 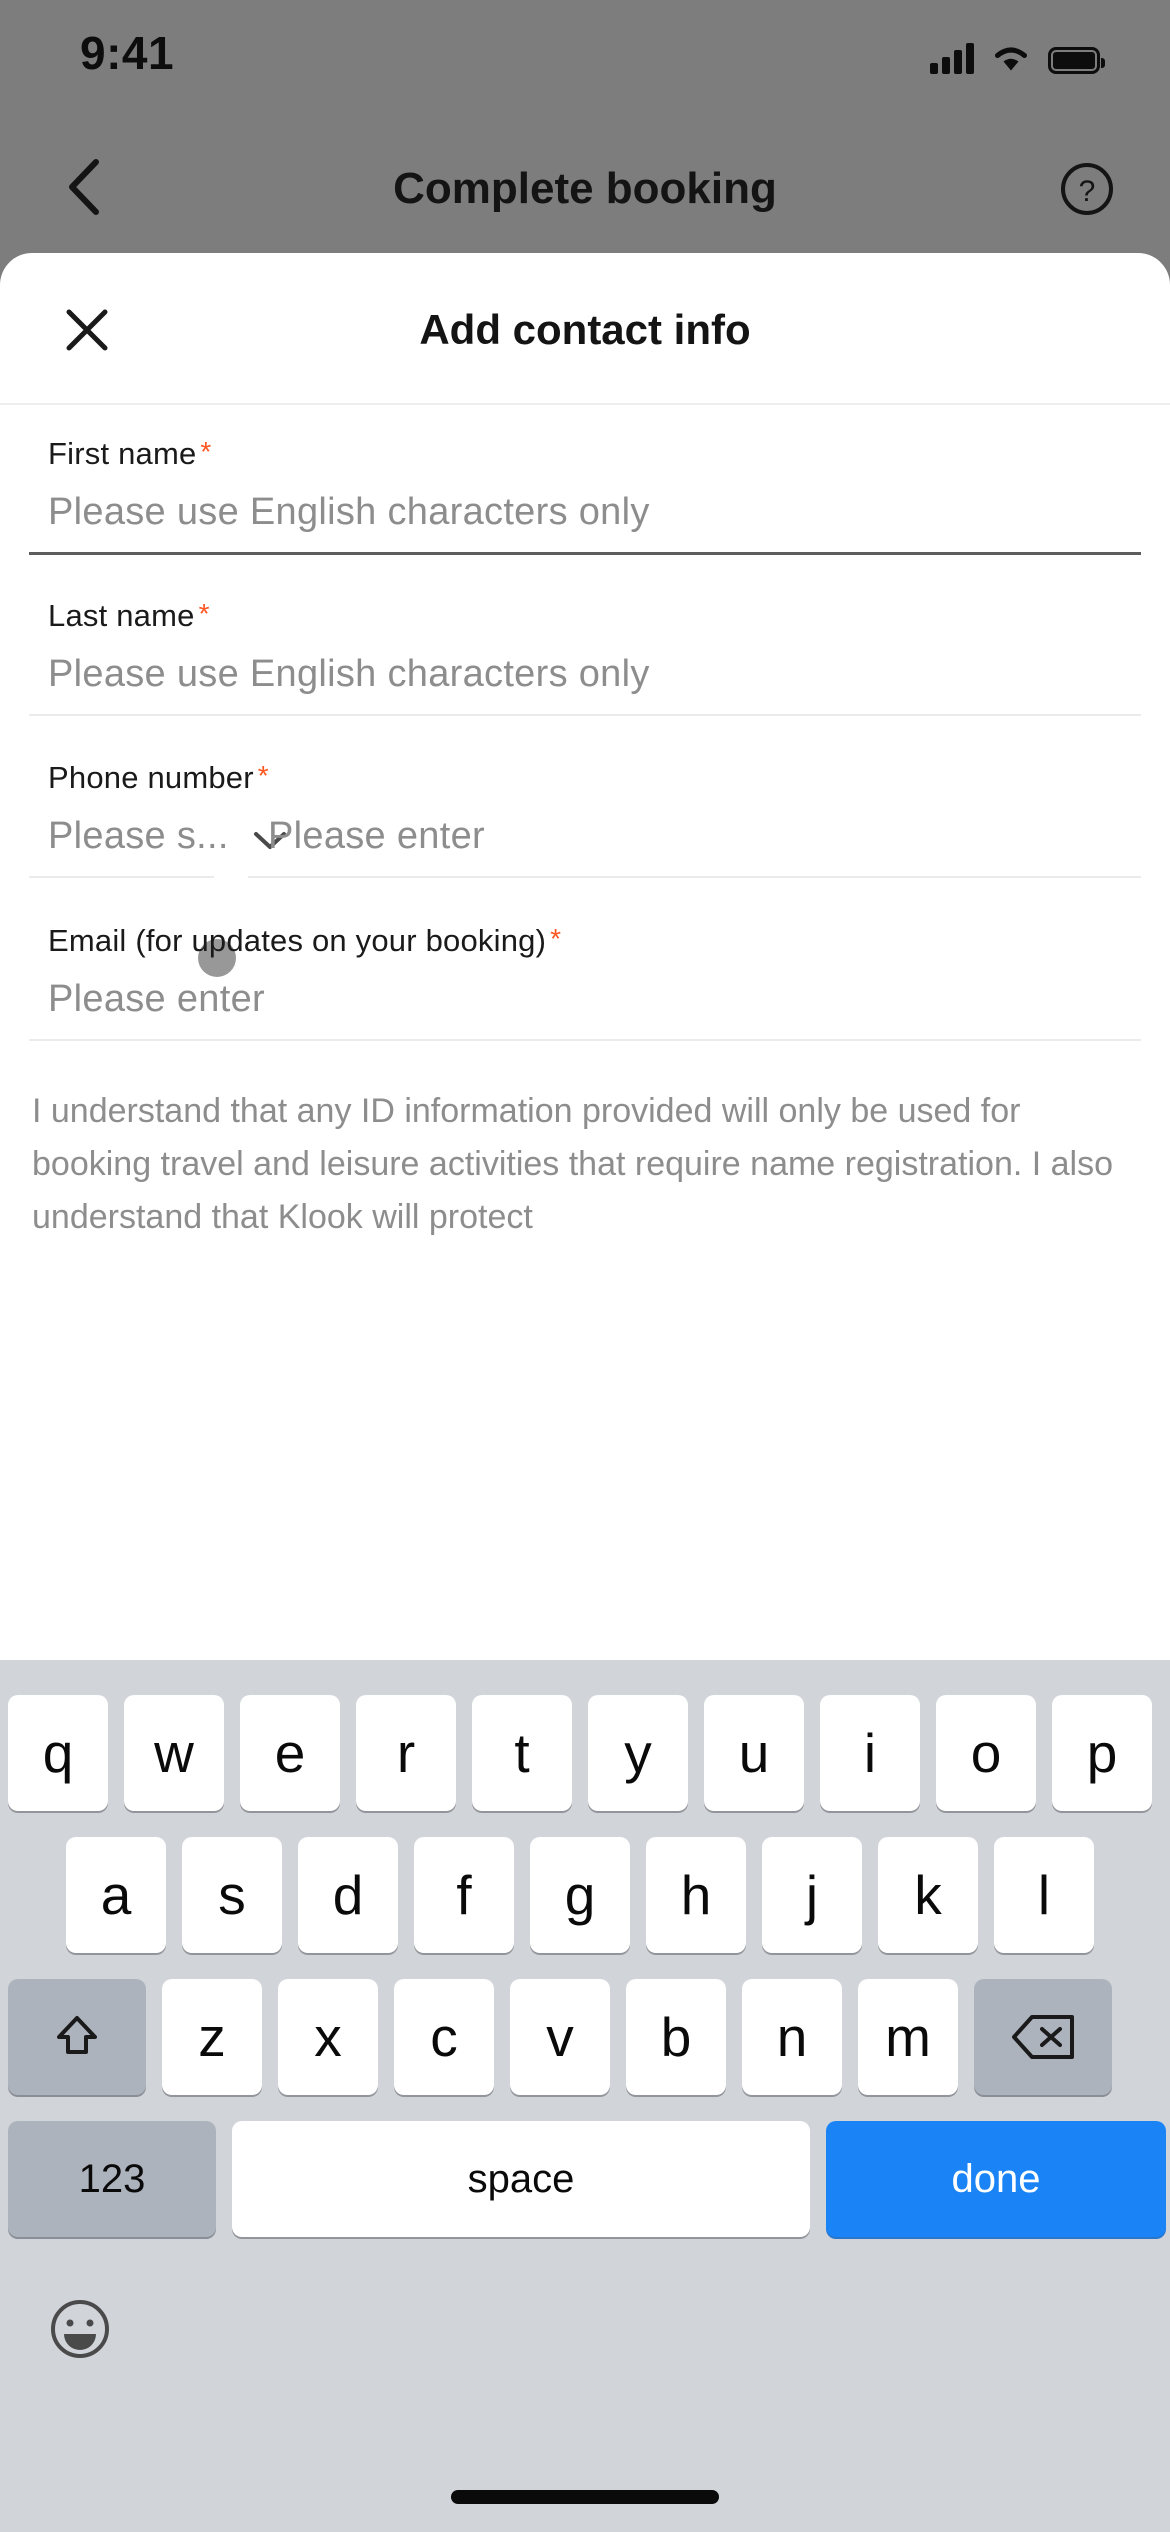 I want to click on keyboard-row-3: z x c v b n m, so click(x=560, y=2037).